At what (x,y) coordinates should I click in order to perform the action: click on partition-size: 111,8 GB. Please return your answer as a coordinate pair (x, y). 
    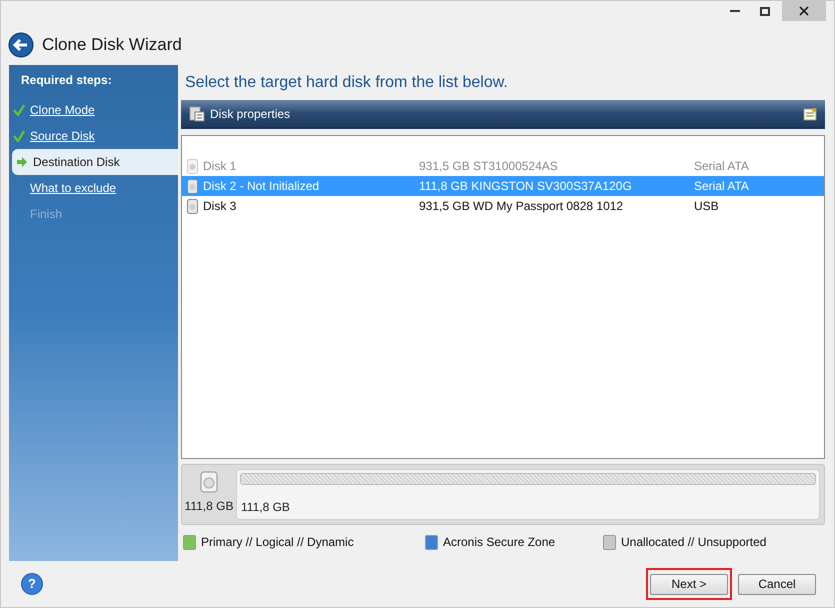
    Looking at the image, I should click on (266, 507).